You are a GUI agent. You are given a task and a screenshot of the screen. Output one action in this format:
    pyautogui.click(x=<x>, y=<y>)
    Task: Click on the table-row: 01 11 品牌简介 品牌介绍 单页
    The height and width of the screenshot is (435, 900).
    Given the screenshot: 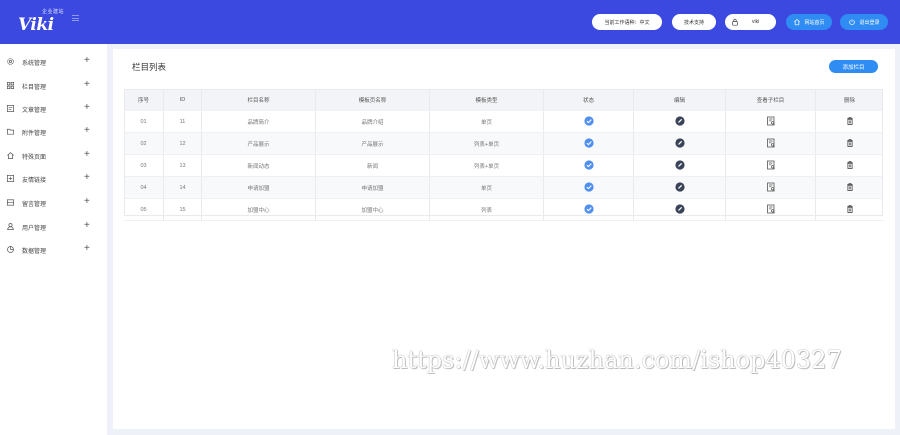 What is the action you would take?
    pyautogui.click(x=503, y=122)
    